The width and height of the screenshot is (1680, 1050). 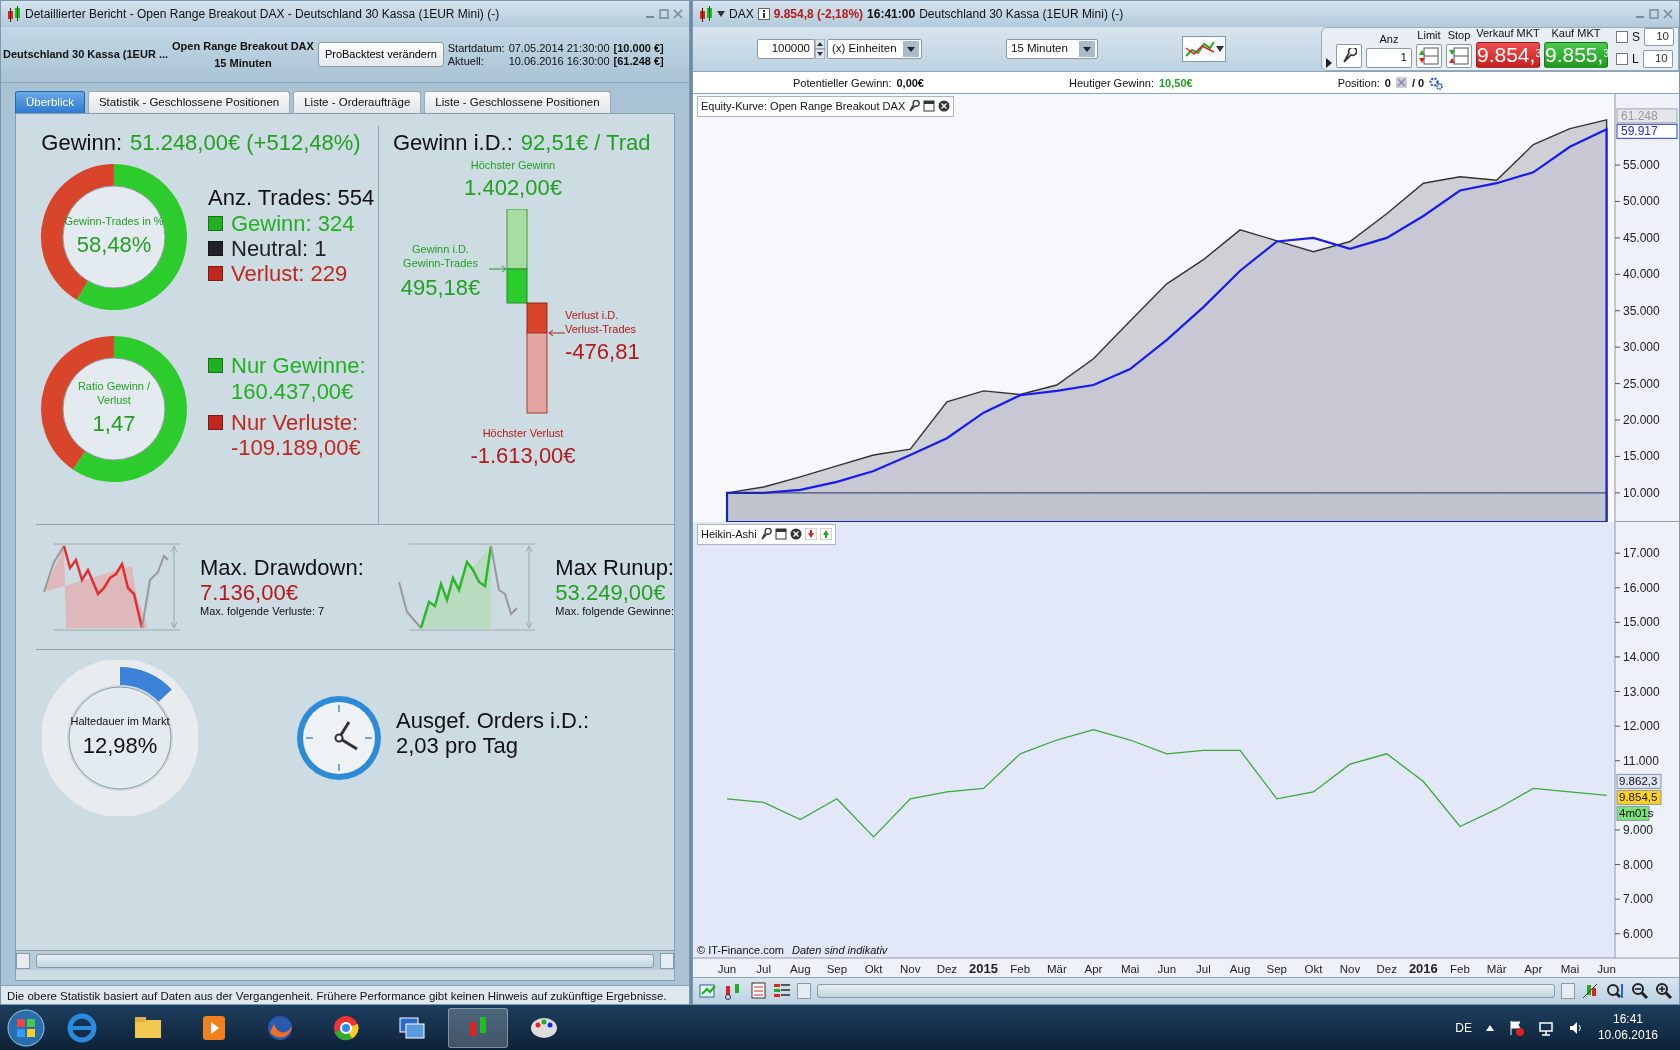 What do you see at coordinates (803, 107) in the screenshot?
I see `pane-title: Equity-Kurve: Open Range Breakout DAX` at bounding box center [803, 107].